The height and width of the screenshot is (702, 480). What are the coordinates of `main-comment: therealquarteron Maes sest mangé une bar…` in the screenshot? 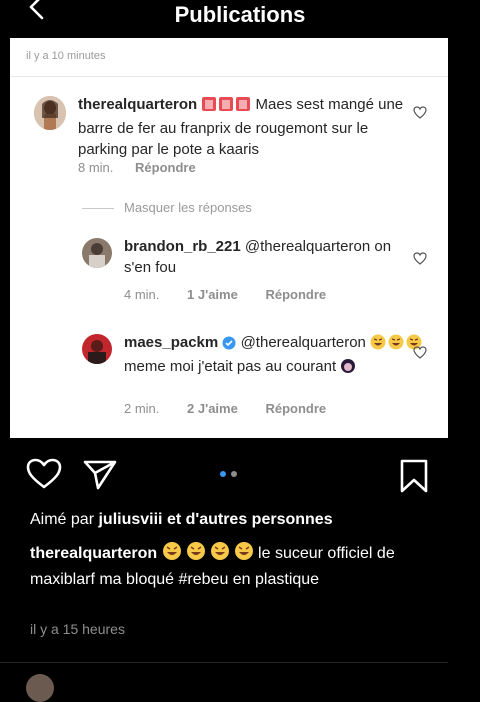 It's located at (243, 127).